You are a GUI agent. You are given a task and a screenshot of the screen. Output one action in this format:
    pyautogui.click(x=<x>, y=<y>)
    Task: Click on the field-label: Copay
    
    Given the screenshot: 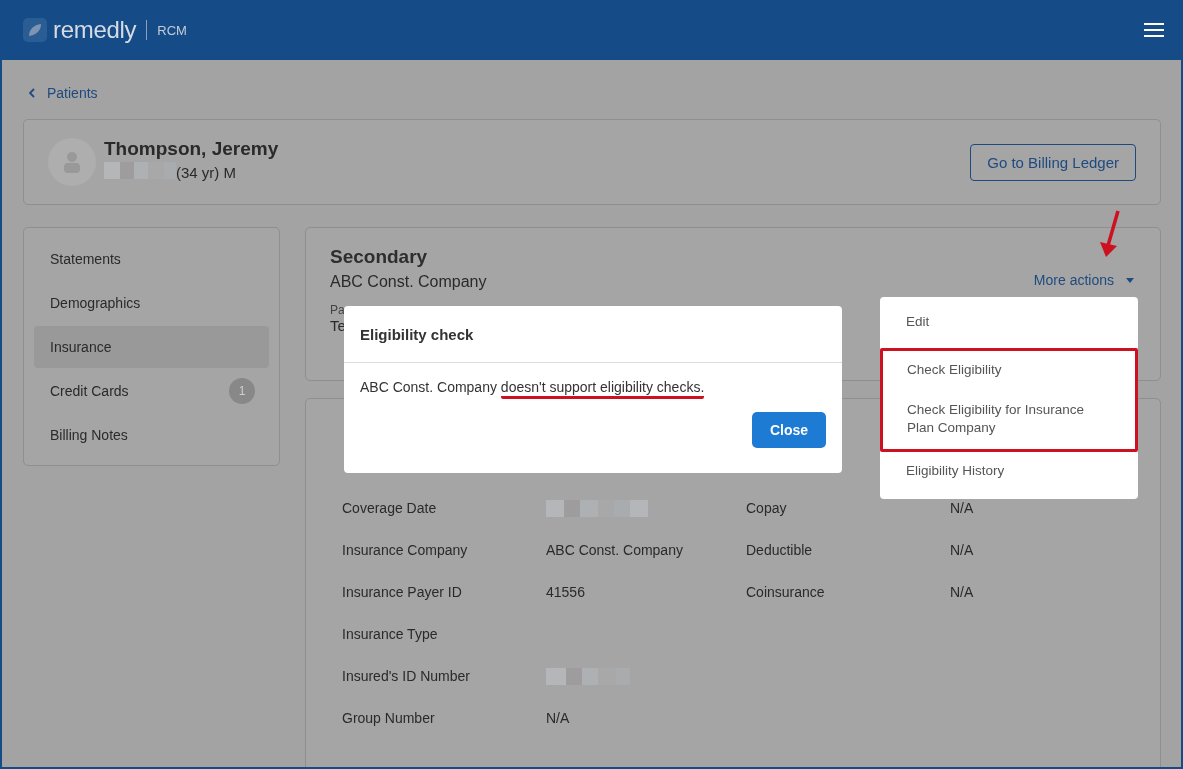 What is the action you would take?
    pyautogui.click(x=767, y=509)
    